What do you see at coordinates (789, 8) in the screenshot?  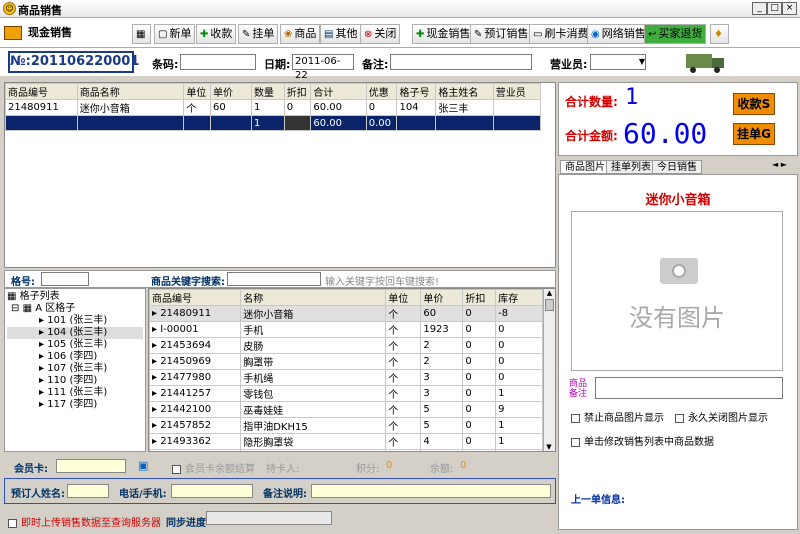 I see `close-window-button: ×` at bounding box center [789, 8].